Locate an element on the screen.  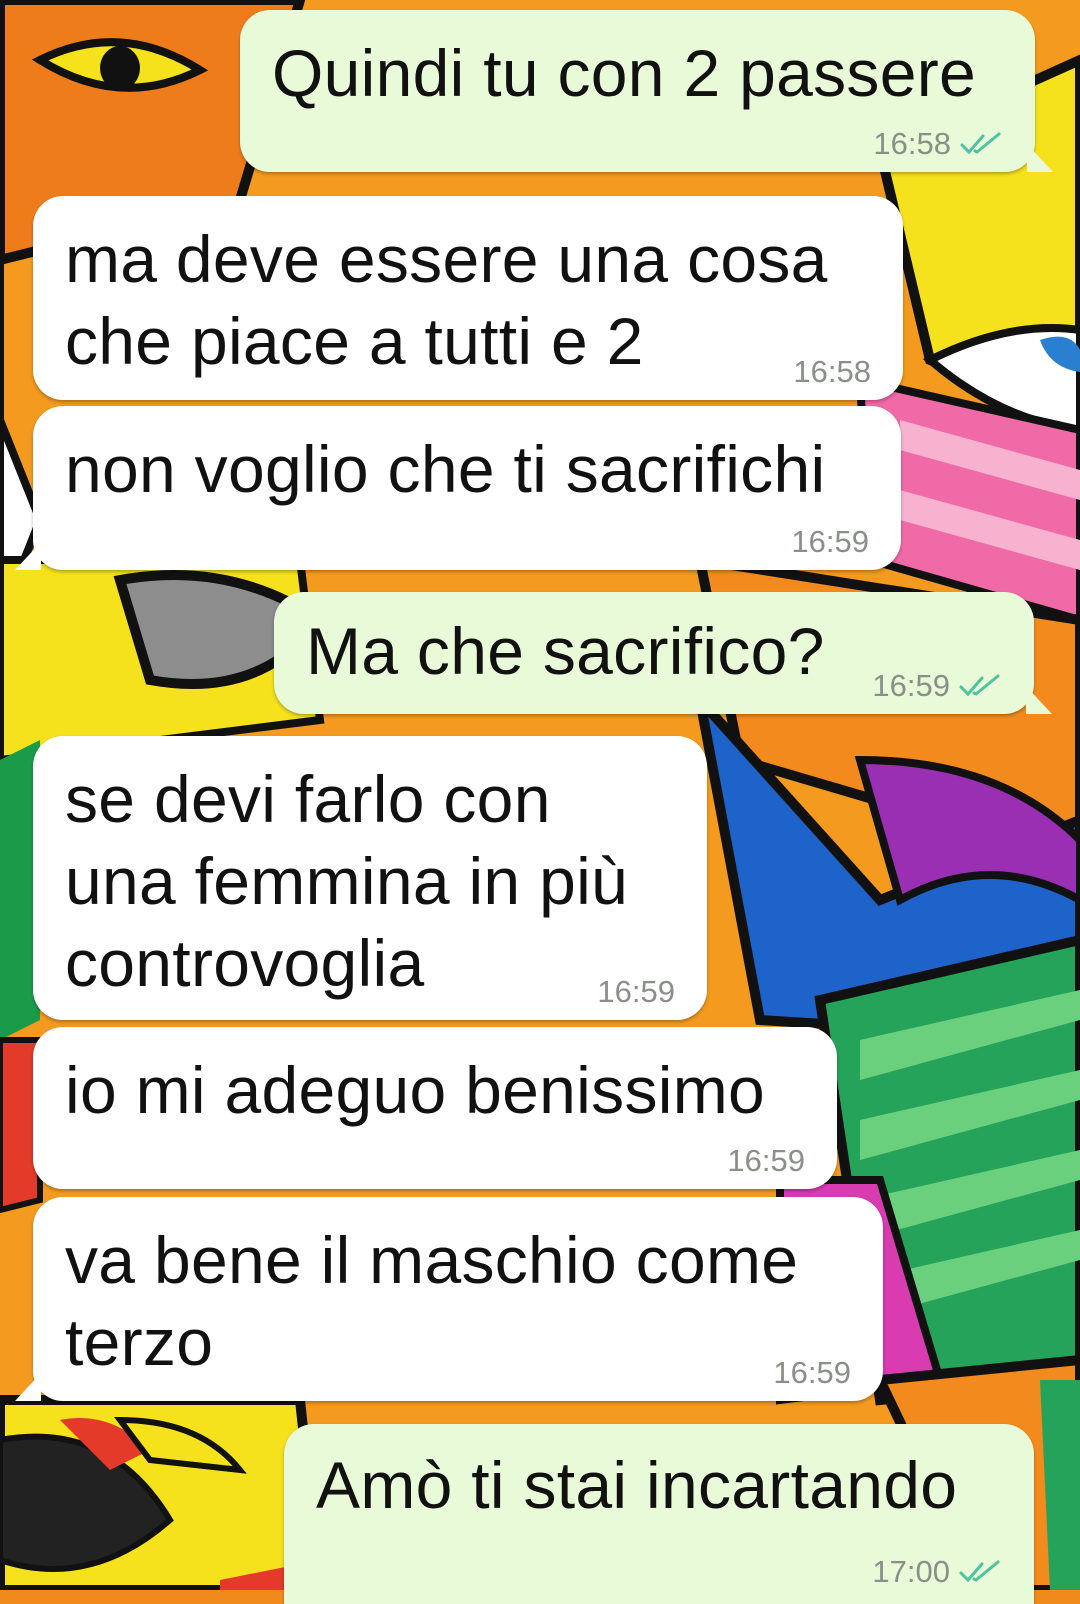
message-bubble-incoming: non voglio che ti sacrifichi 16:59 is located at coordinates (458, 488).